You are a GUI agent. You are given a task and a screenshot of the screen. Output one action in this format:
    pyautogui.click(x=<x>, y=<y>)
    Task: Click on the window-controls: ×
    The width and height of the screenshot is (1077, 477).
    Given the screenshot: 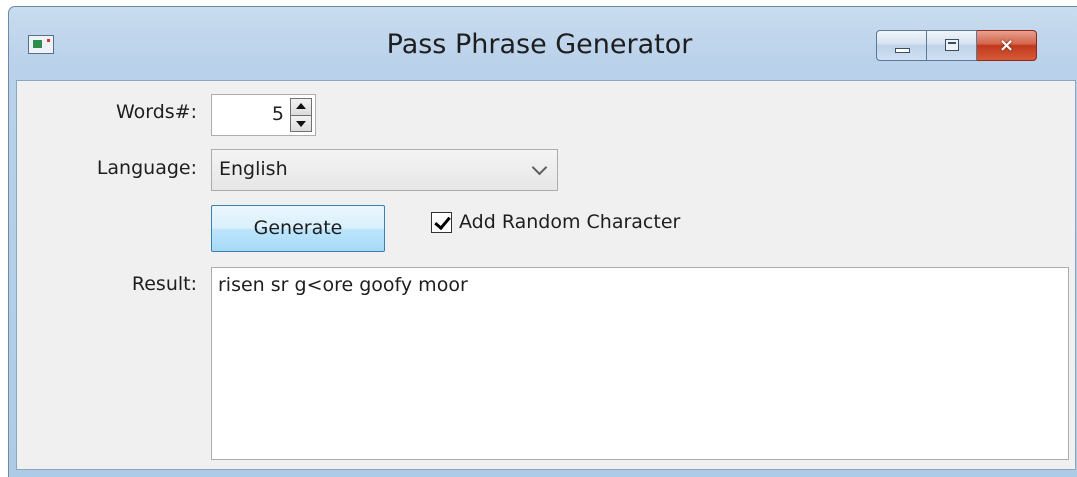 What is the action you would take?
    pyautogui.click(x=956, y=45)
    